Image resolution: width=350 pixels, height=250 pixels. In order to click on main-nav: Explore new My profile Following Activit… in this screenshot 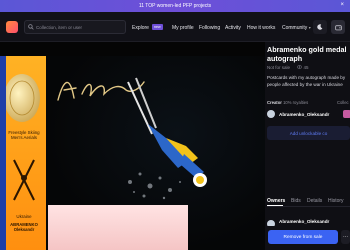, I will do `click(175, 27)`.